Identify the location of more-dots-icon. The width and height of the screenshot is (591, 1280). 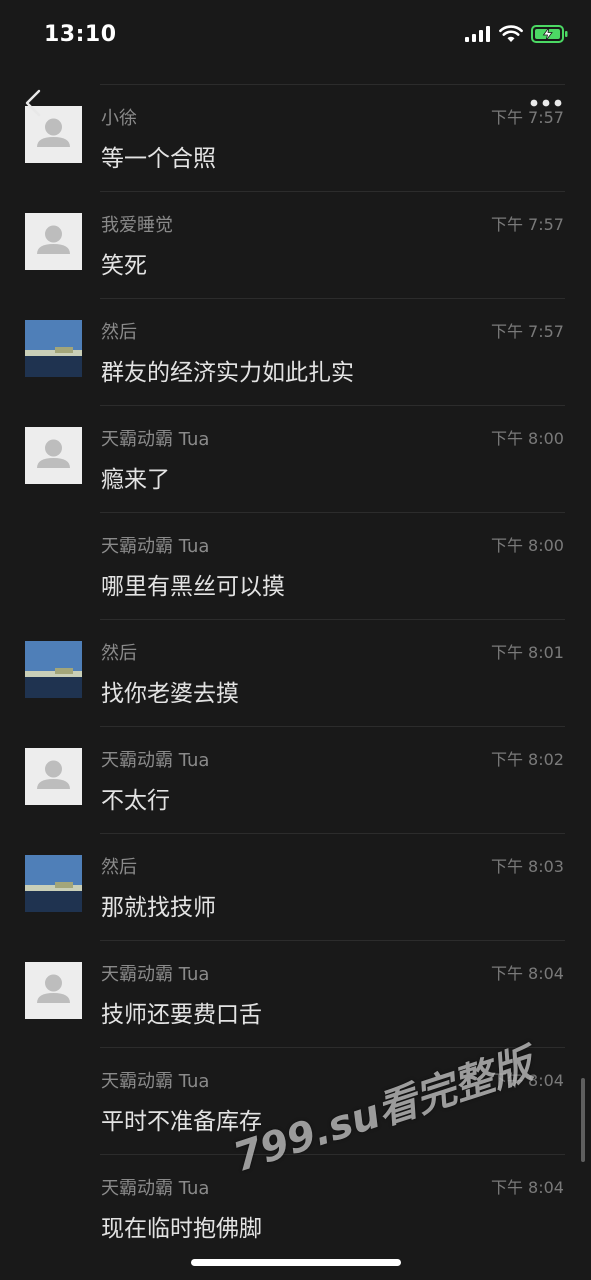
(546, 103).